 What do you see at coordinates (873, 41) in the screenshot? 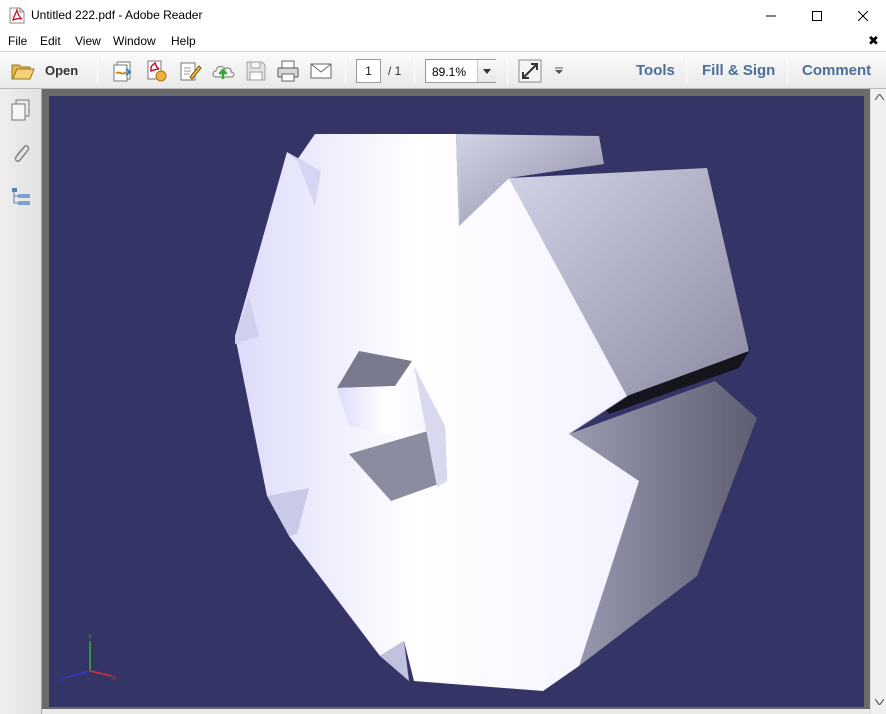
I see `close-document-icon: ✖` at bounding box center [873, 41].